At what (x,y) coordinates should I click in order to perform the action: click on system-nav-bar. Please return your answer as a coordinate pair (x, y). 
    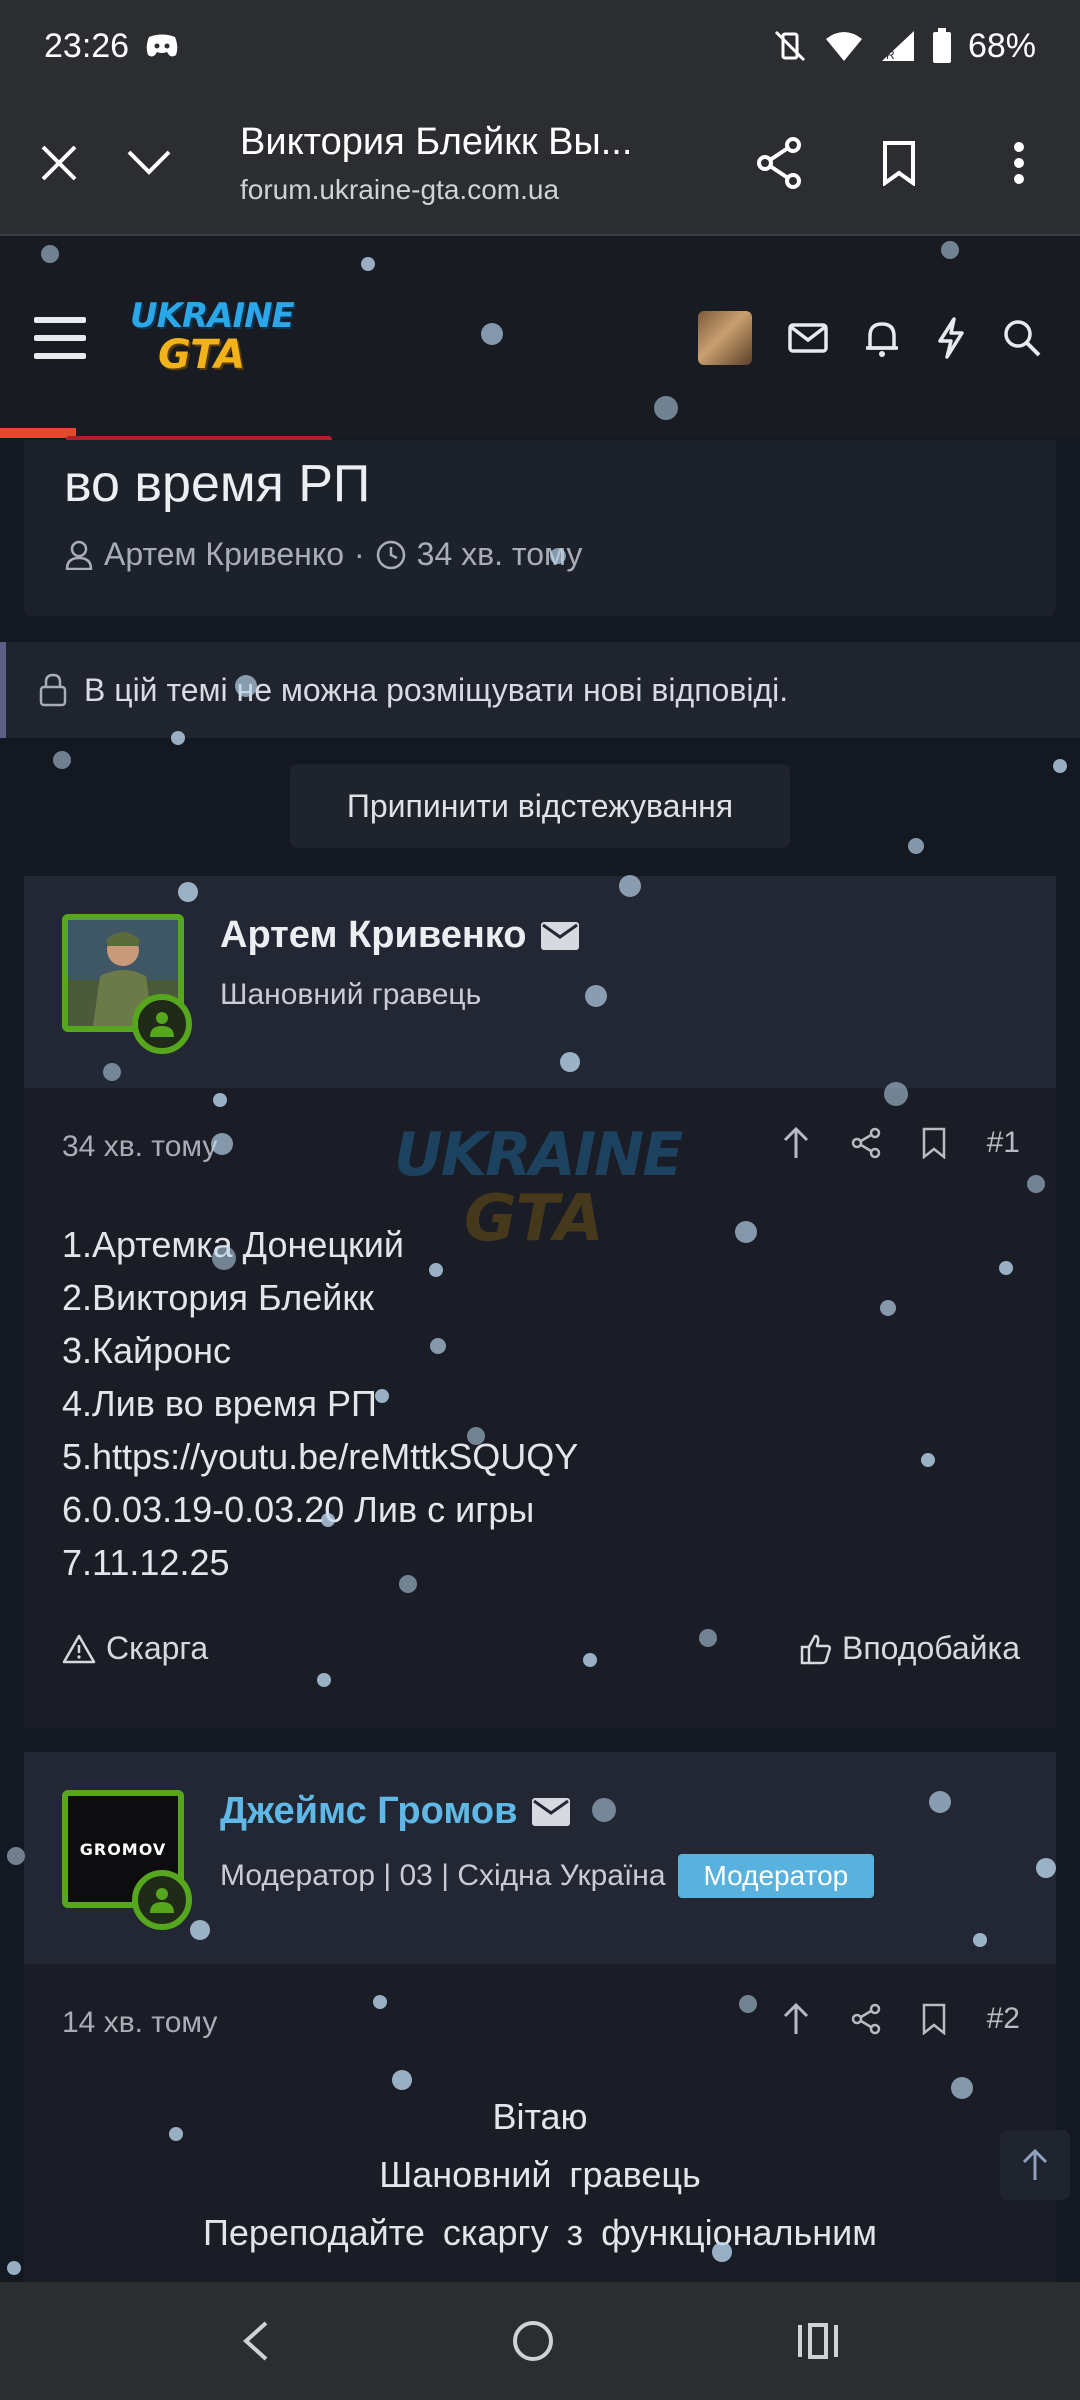
    Looking at the image, I should click on (540, 2341).